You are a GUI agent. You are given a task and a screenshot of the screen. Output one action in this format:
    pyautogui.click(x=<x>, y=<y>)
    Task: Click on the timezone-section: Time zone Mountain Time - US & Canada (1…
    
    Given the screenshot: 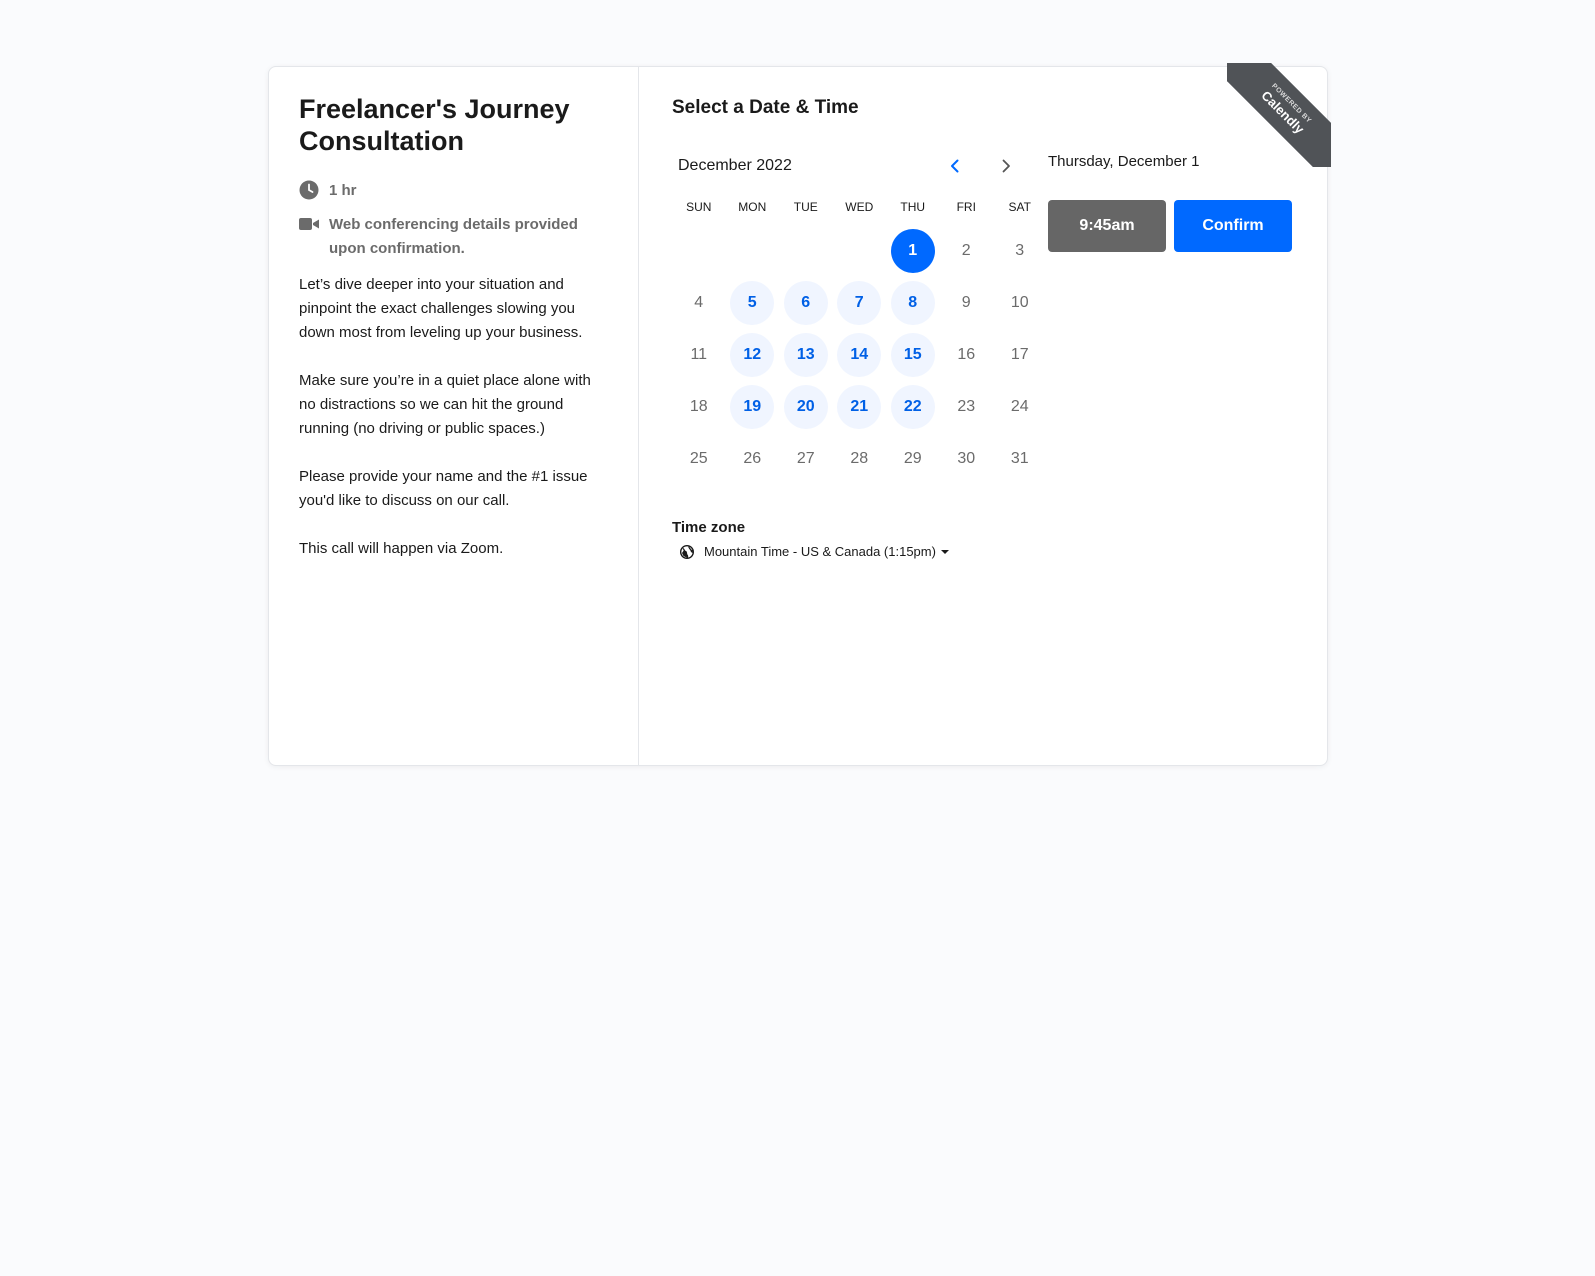 What is the action you would take?
    pyautogui.click(x=811, y=539)
    